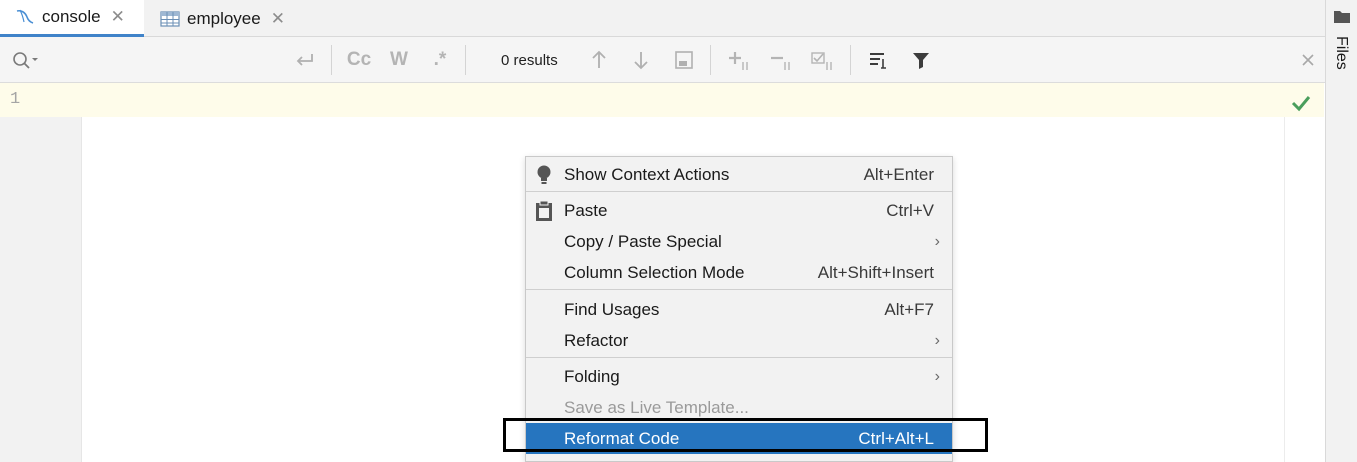 Image resolution: width=1357 pixels, height=462 pixels. I want to click on arrow-up-icon, so click(599, 60).